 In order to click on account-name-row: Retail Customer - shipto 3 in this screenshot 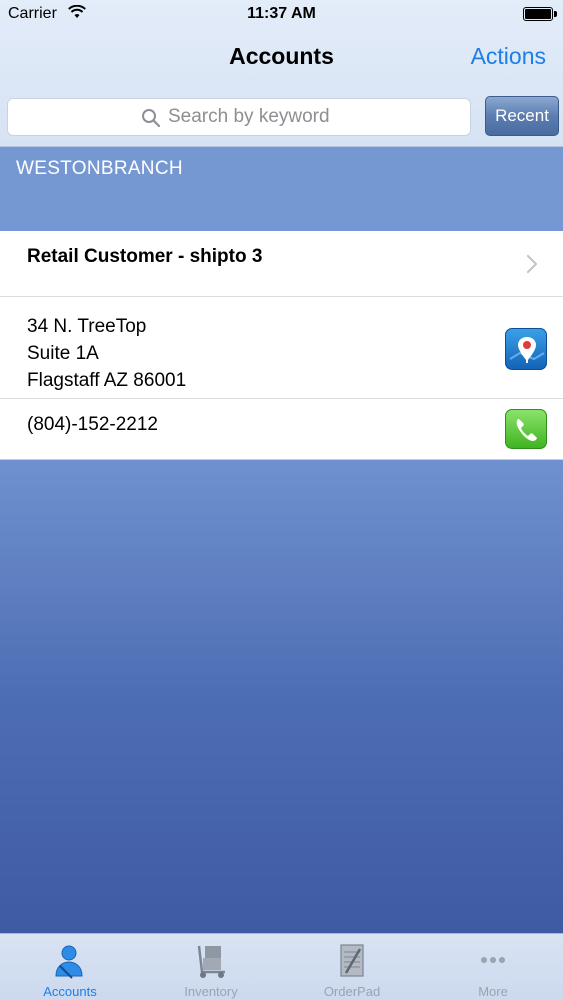, I will do `click(281, 264)`.